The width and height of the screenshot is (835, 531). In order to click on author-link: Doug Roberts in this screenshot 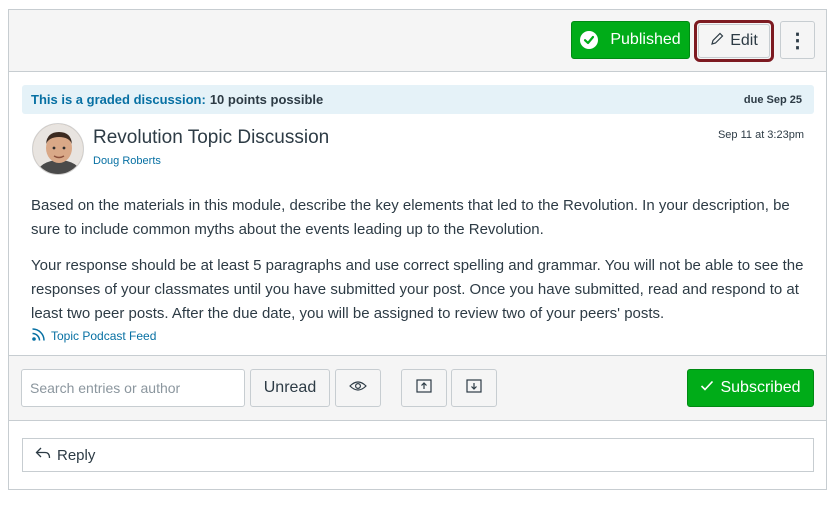, I will do `click(127, 161)`.